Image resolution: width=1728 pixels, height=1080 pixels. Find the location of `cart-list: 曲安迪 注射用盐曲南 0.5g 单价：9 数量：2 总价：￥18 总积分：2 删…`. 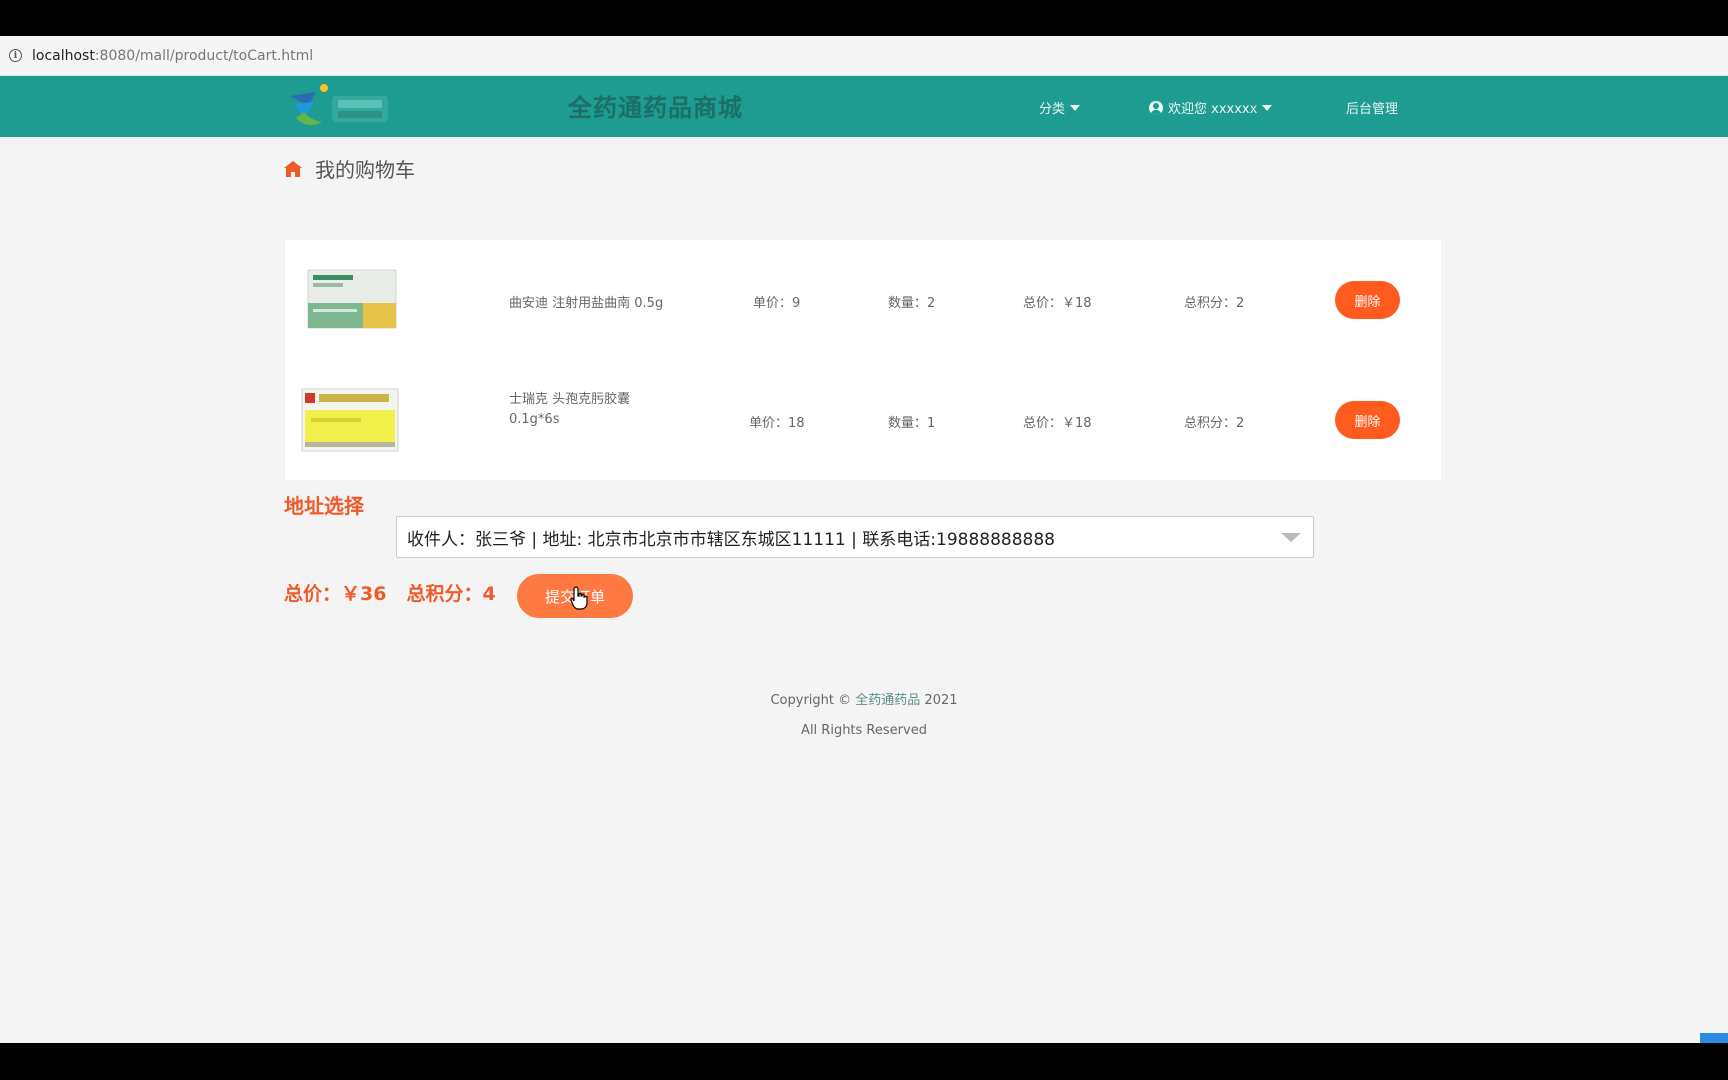

cart-list: 曲安迪 注射用盐曲南 0.5g 单价：9 数量：2 总价：￥18 总积分：2 删… is located at coordinates (863, 360).